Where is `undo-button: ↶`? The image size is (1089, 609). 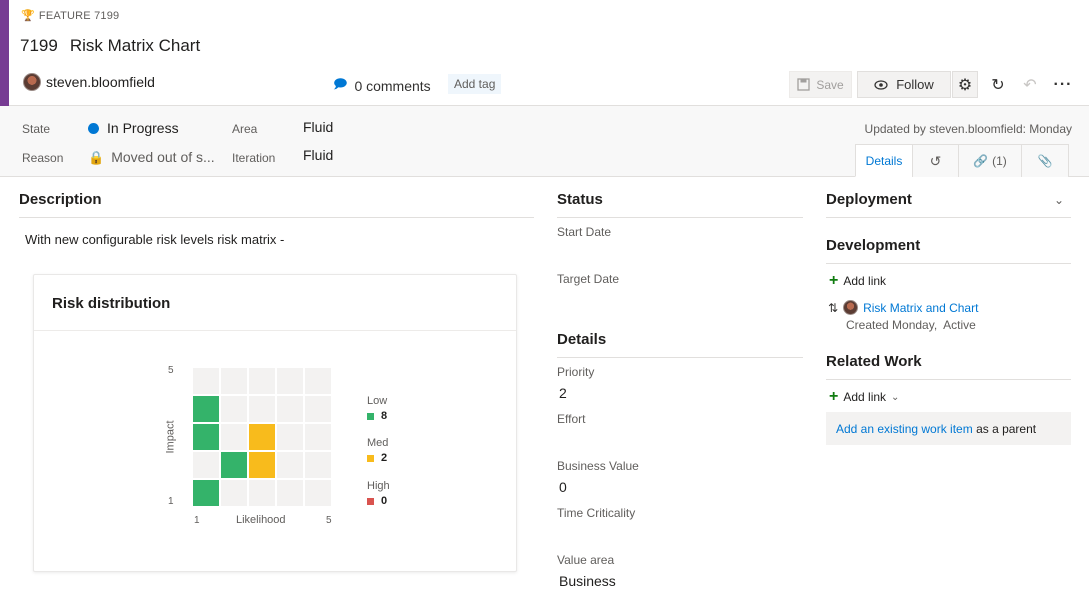 undo-button: ↶ is located at coordinates (1030, 84).